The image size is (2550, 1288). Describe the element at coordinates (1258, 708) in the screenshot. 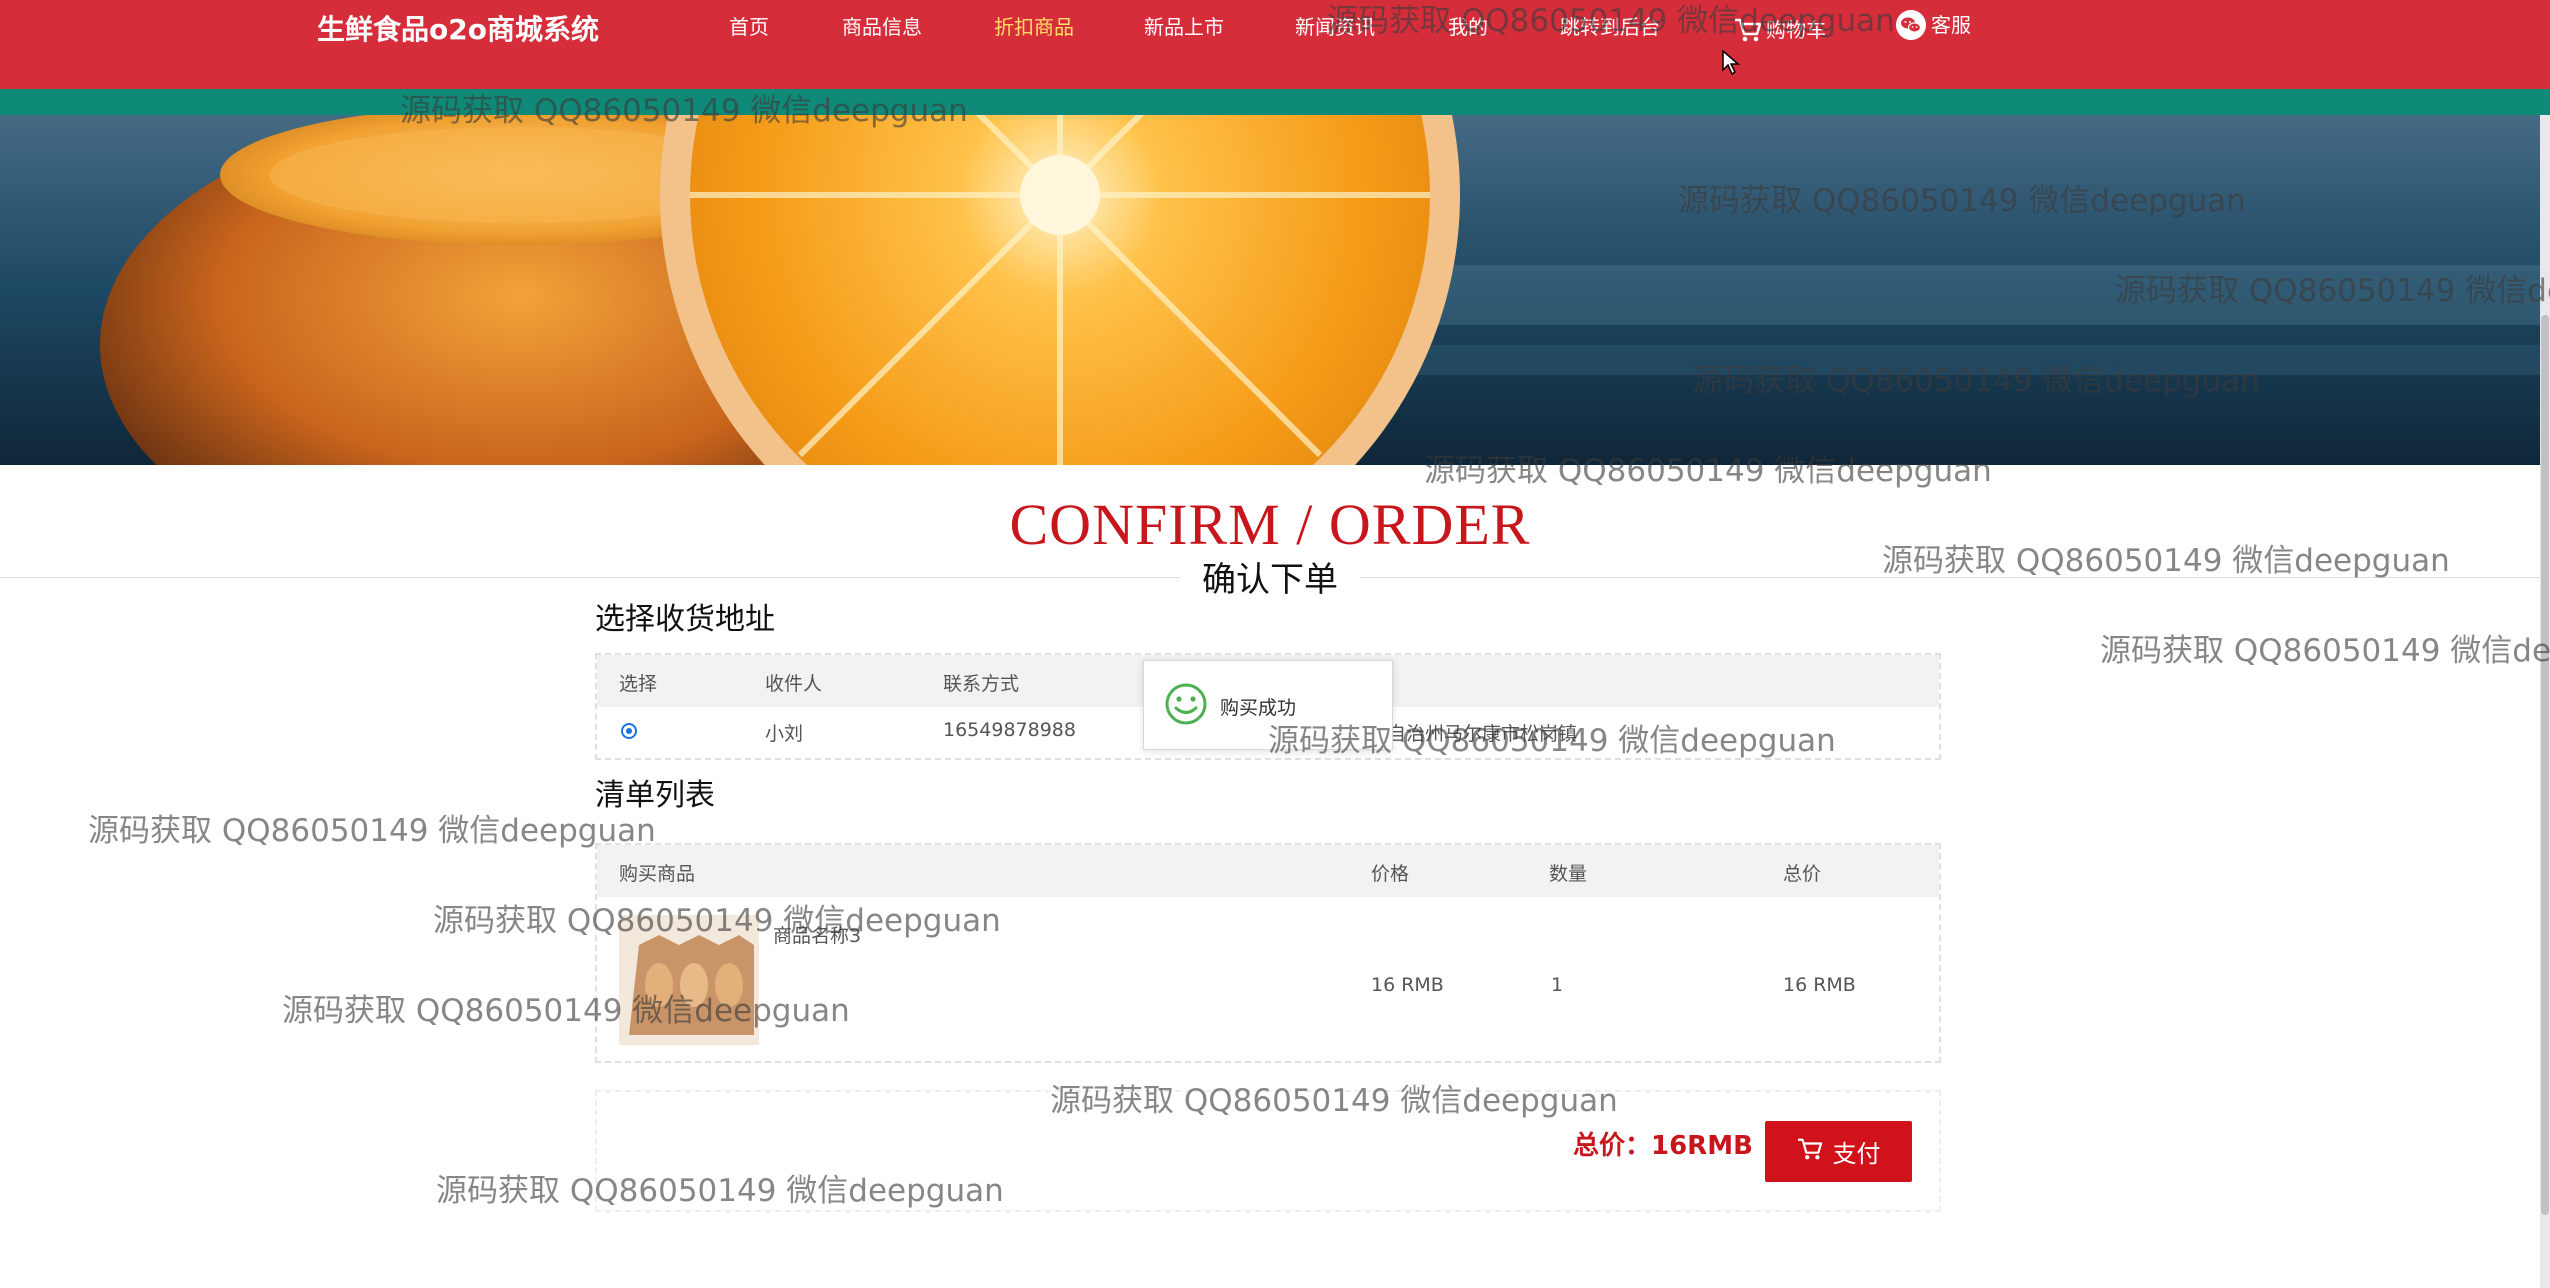

I see `toast-message: 购买成功` at that location.